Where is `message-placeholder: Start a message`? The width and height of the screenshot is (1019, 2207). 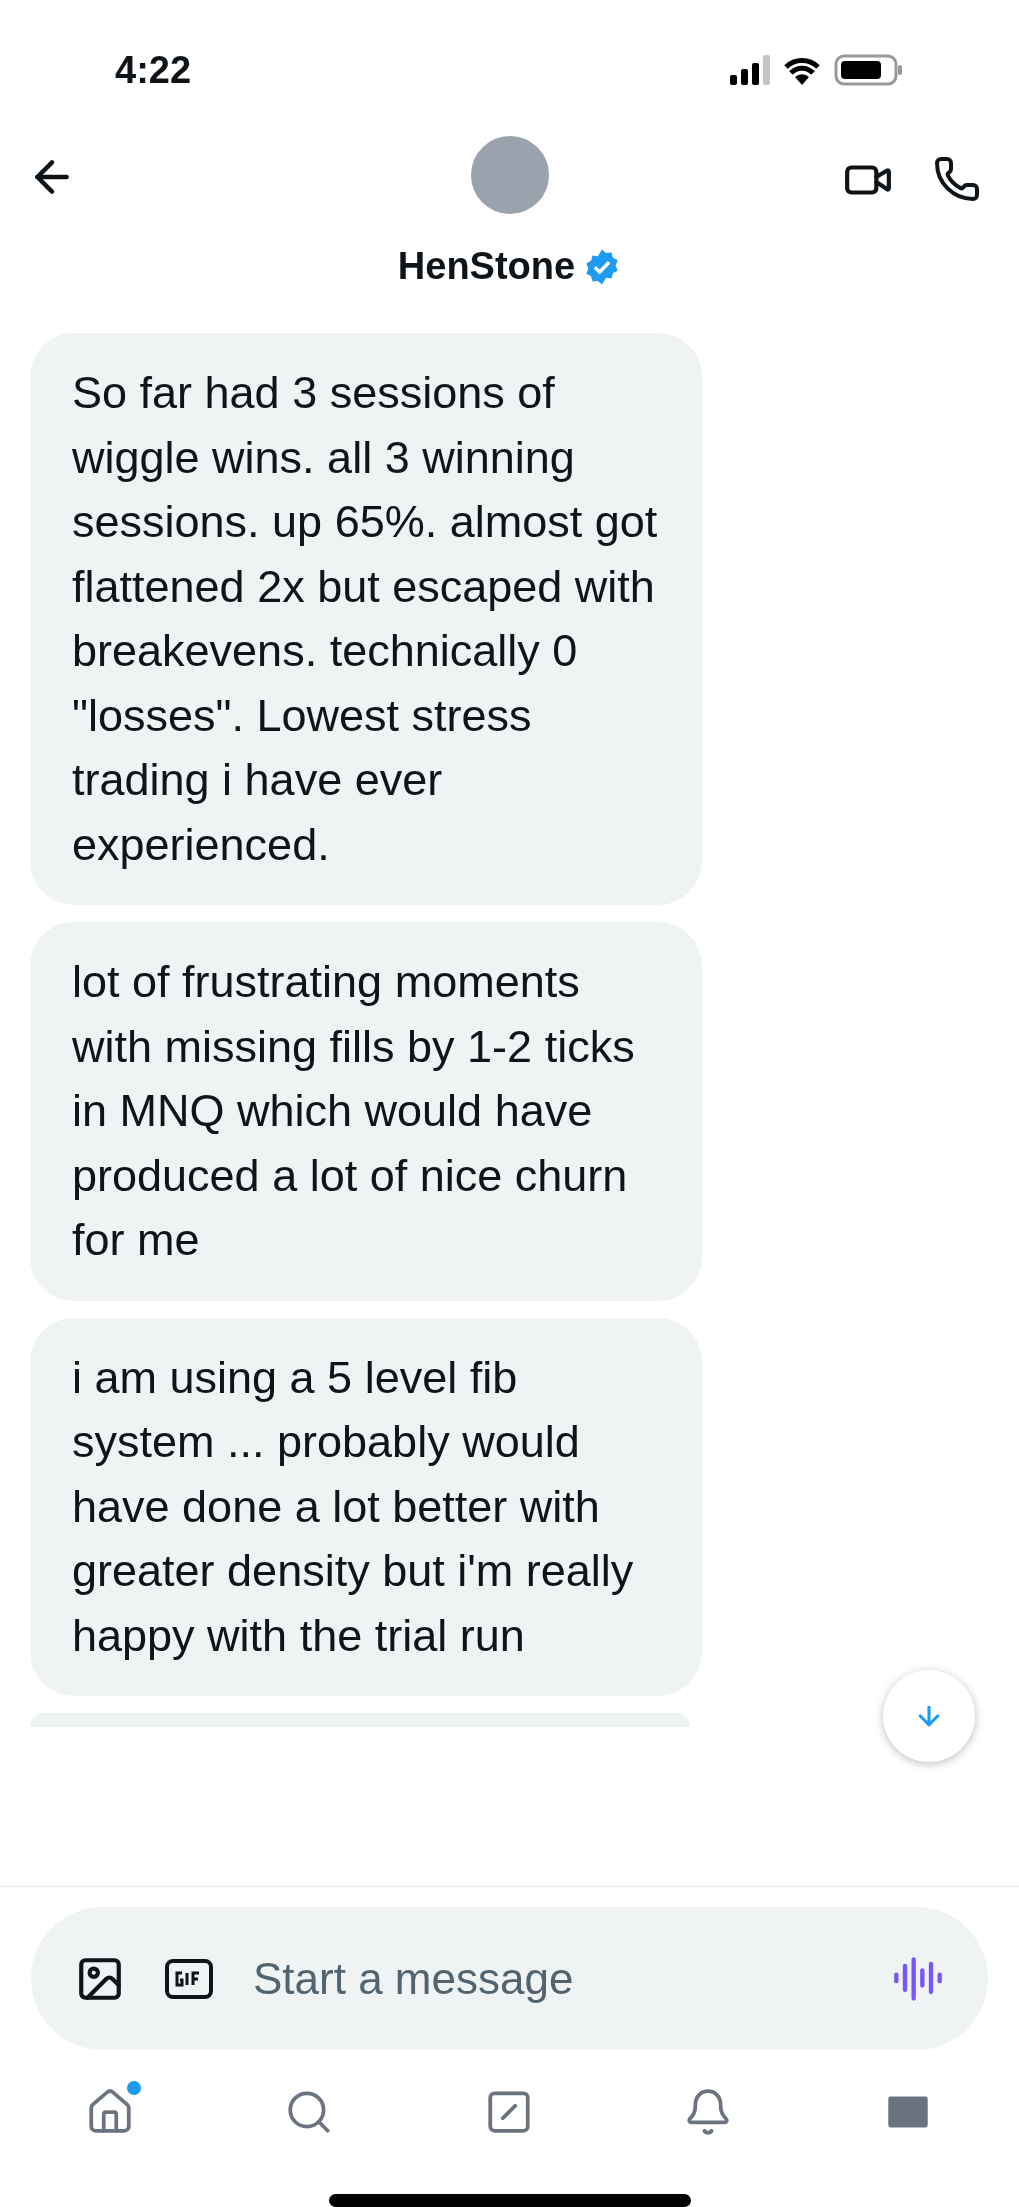 message-placeholder: Start a message is located at coordinates (414, 1978).